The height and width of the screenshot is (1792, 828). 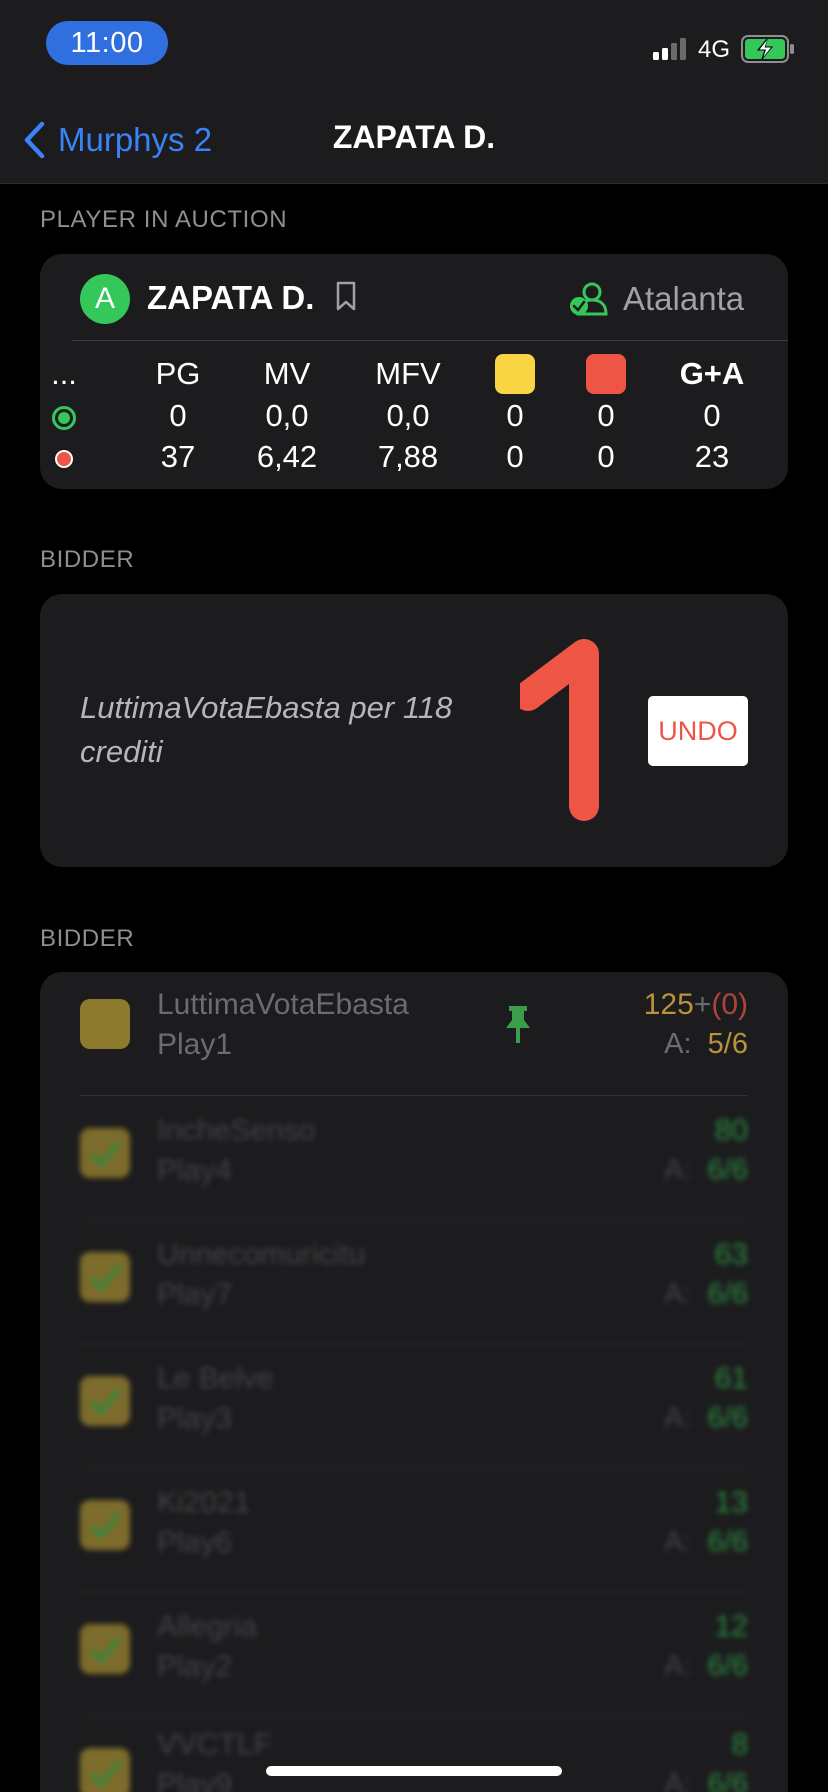 What do you see at coordinates (69, 457) in the screenshot?
I see `red-dot-icon` at bounding box center [69, 457].